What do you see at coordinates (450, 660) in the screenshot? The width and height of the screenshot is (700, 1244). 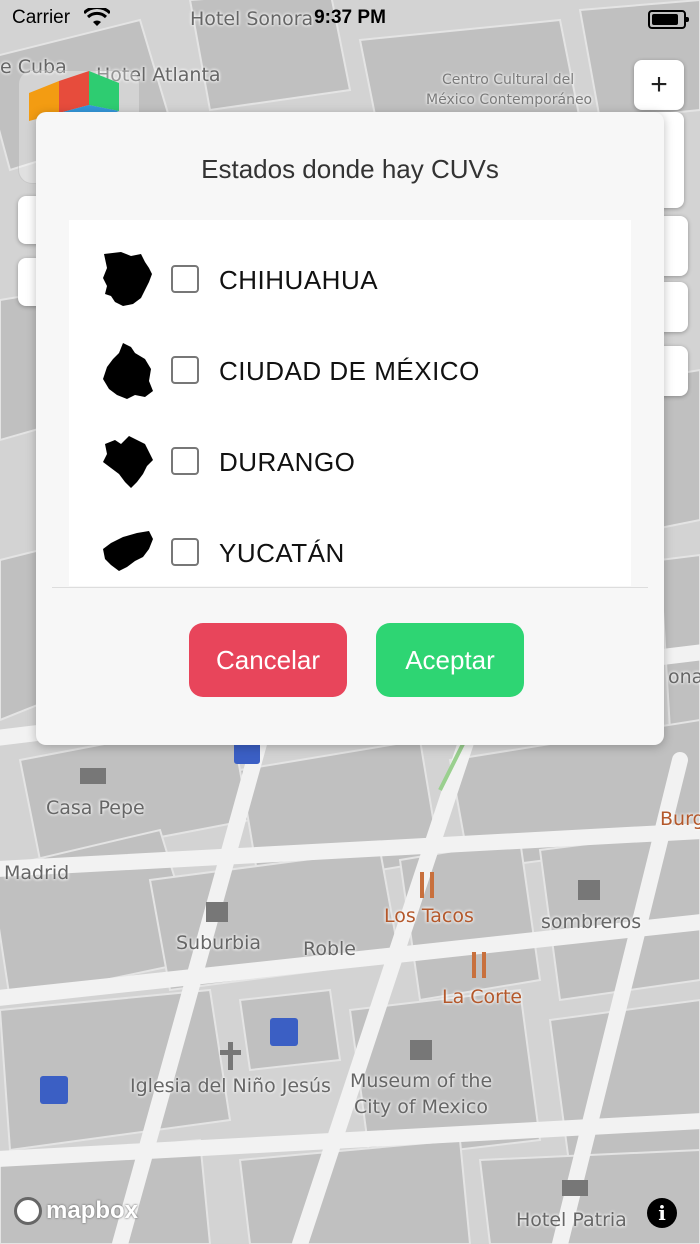 I see `accept-button: Aceptar` at bounding box center [450, 660].